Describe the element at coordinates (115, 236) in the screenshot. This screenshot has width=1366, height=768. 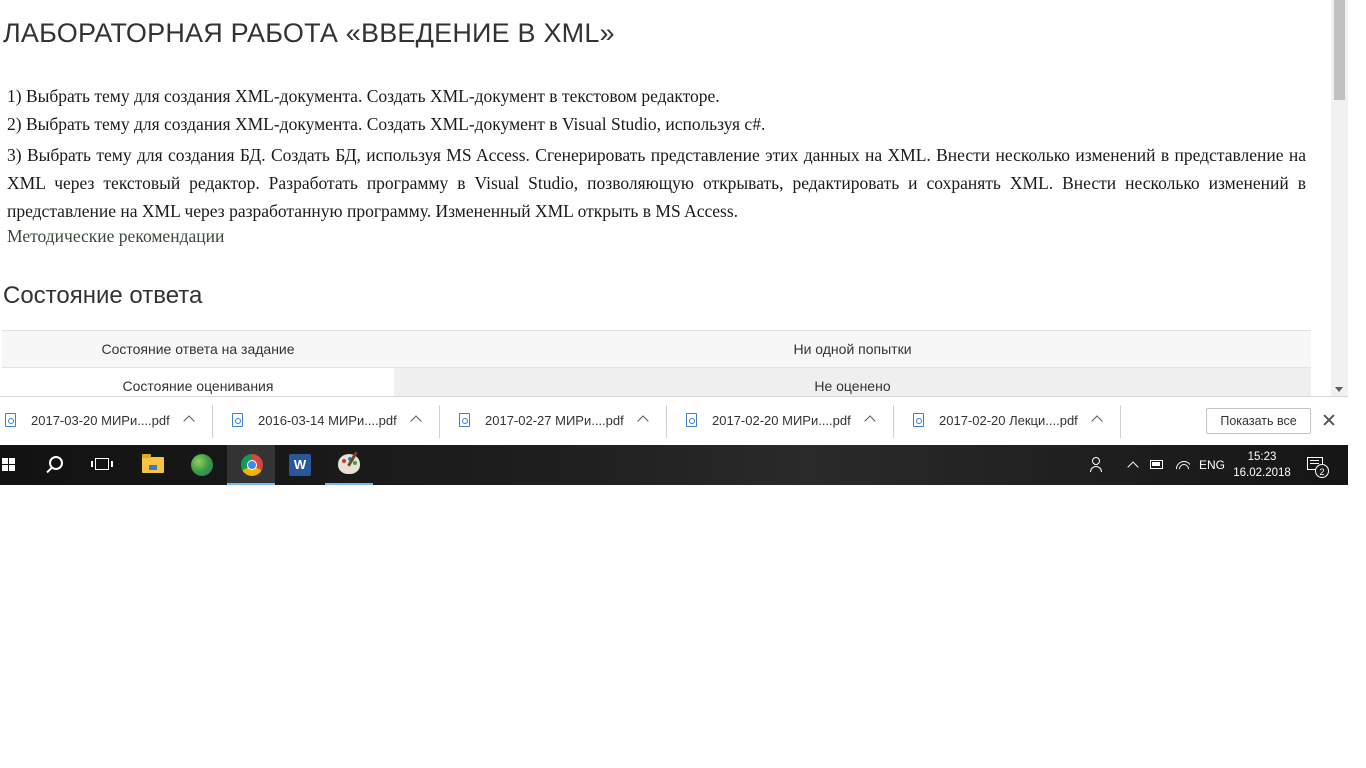
I see `methodics-link: Методические рекомендации` at that location.